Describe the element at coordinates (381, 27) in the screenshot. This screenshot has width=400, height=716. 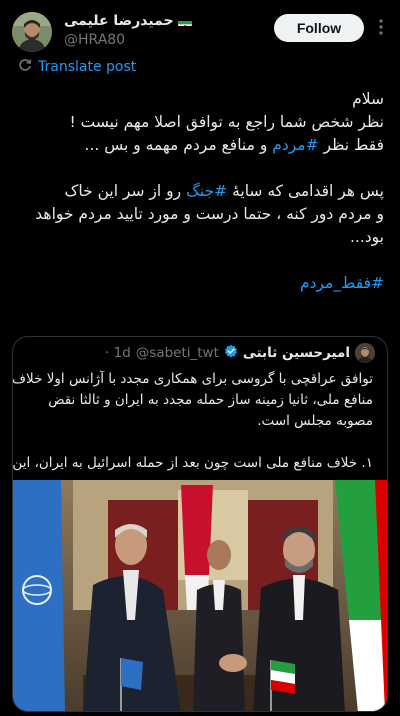
I see `more-options-icon` at that location.